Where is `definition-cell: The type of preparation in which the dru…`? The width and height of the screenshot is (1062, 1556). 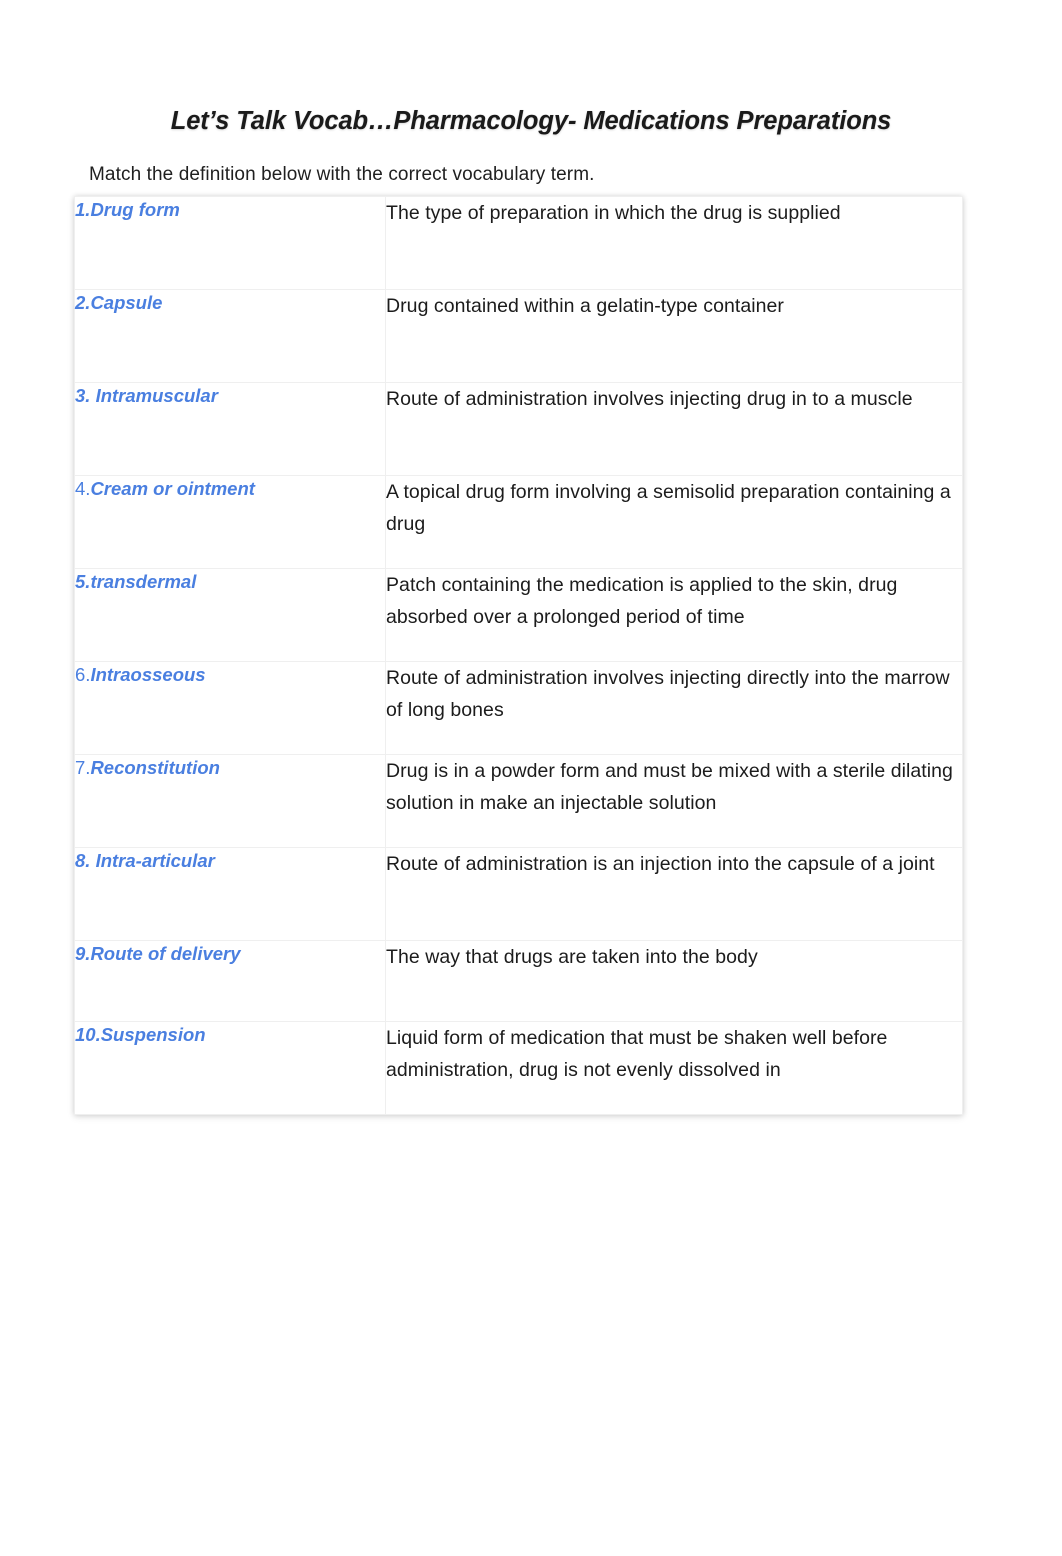 definition-cell: The type of preparation in which the dru… is located at coordinates (674, 243).